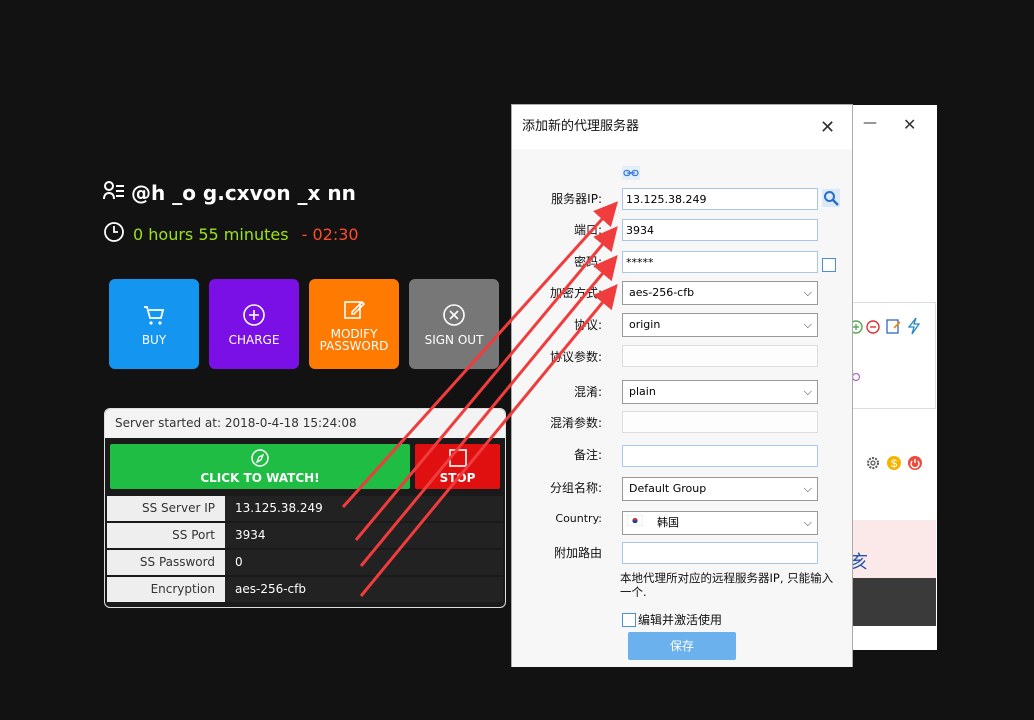  Describe the element at coordinates (914, 328) in the screenshot. I see `lightning-icon` at that location.